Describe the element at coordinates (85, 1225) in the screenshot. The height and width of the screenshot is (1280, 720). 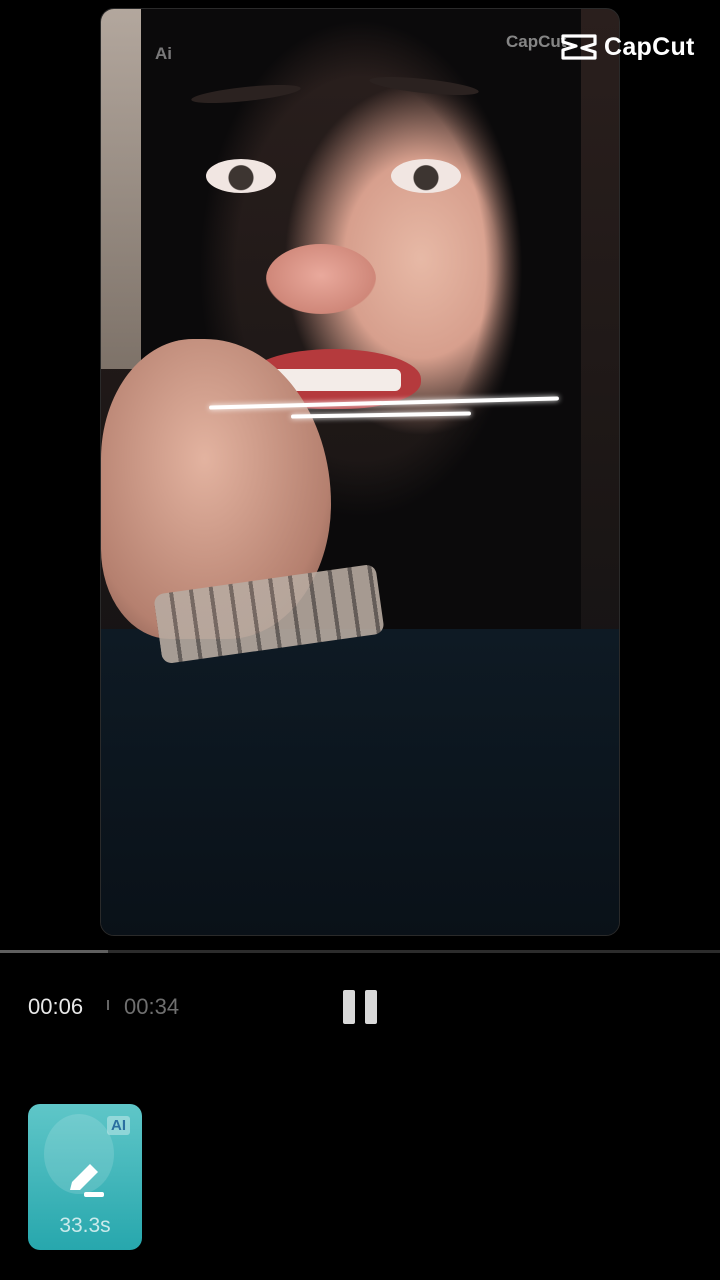
I see `clip-duration: 33.3s` at that location.